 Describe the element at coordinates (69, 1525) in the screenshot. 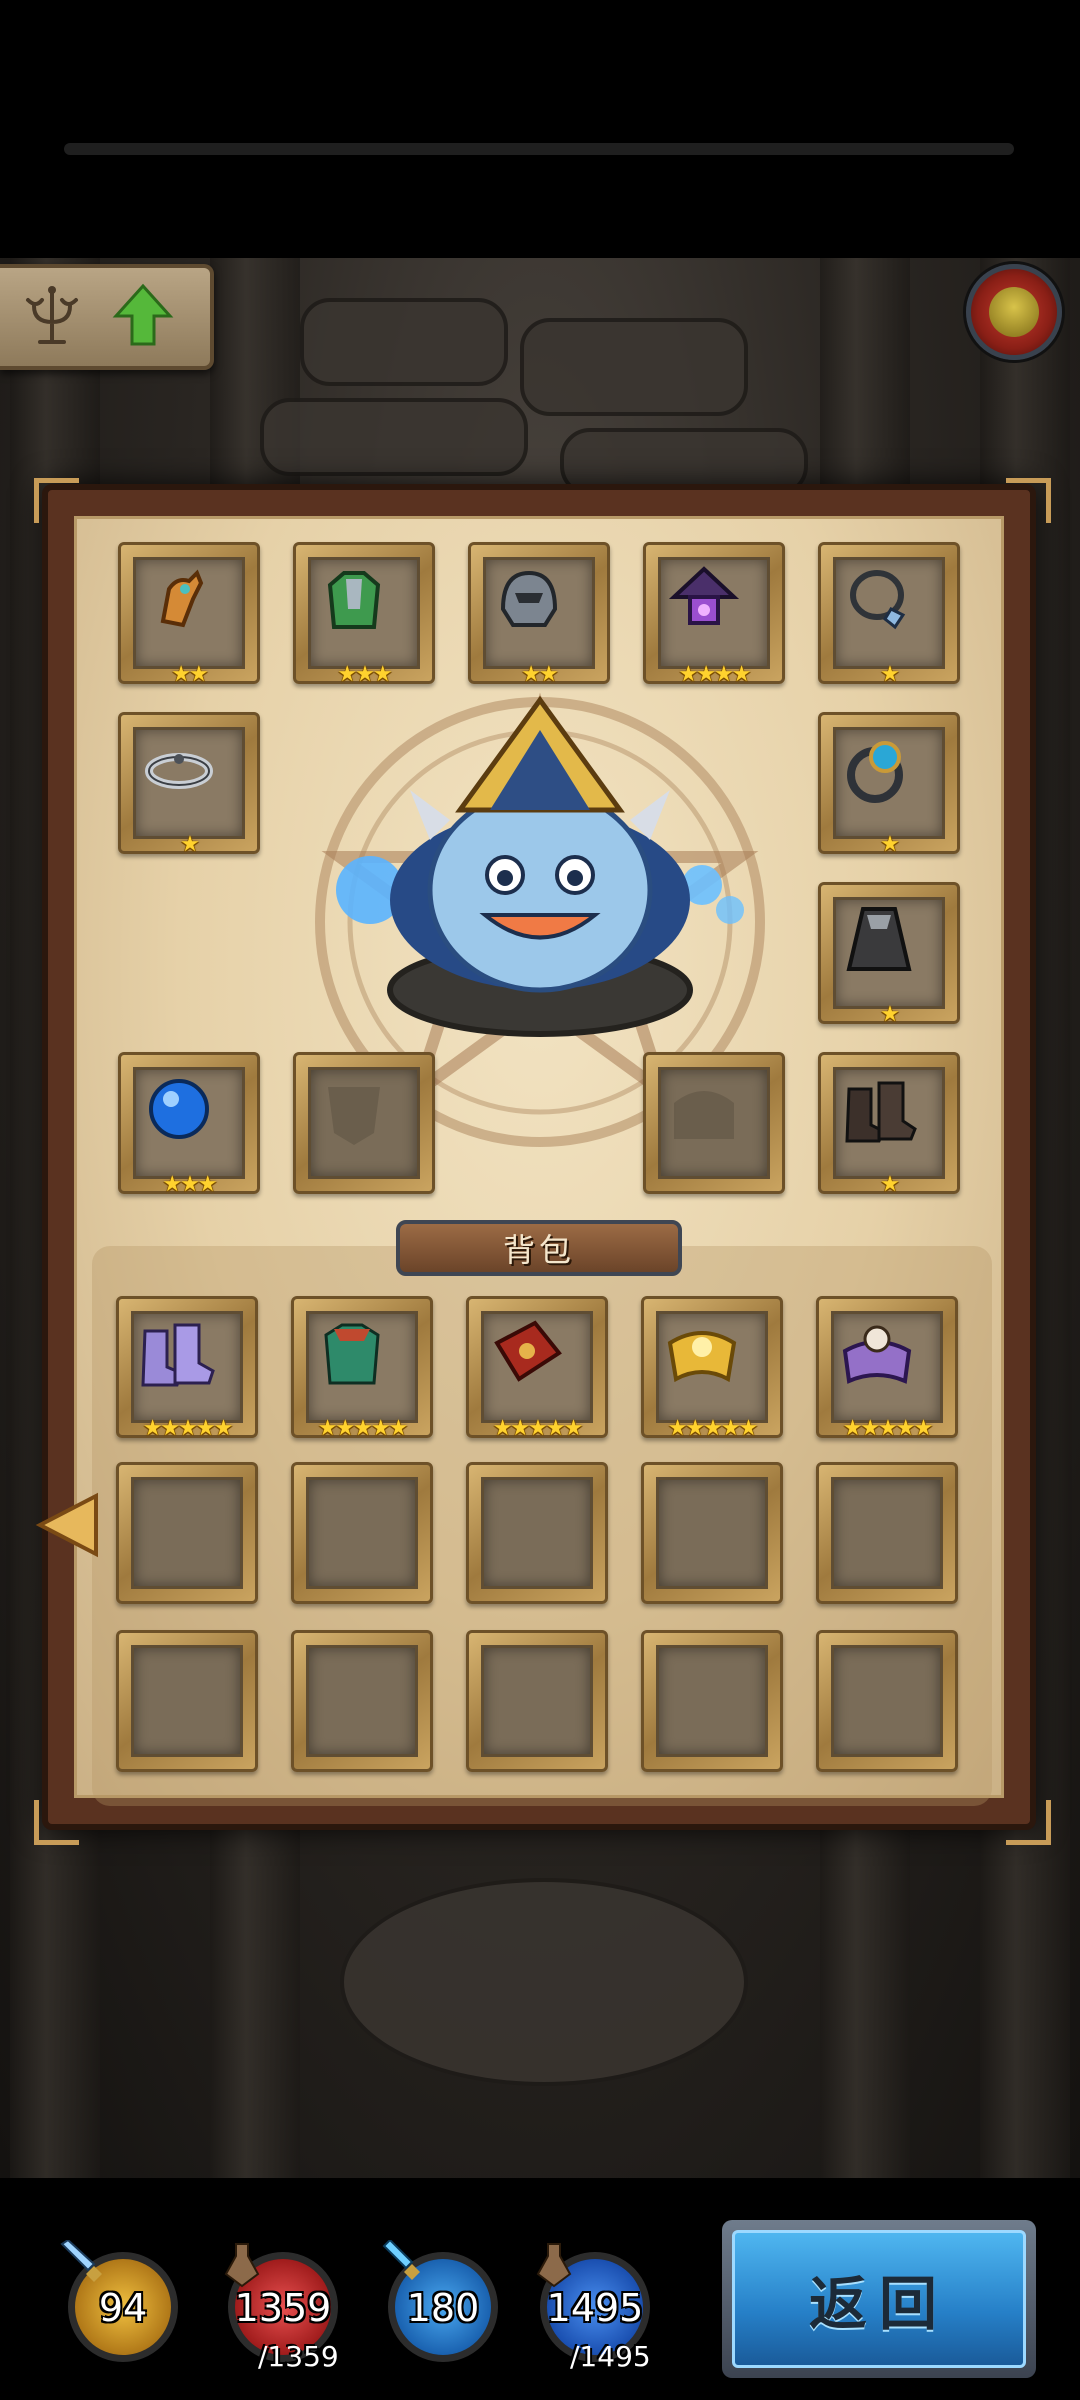

I see `left-arrow-icon` at that location.